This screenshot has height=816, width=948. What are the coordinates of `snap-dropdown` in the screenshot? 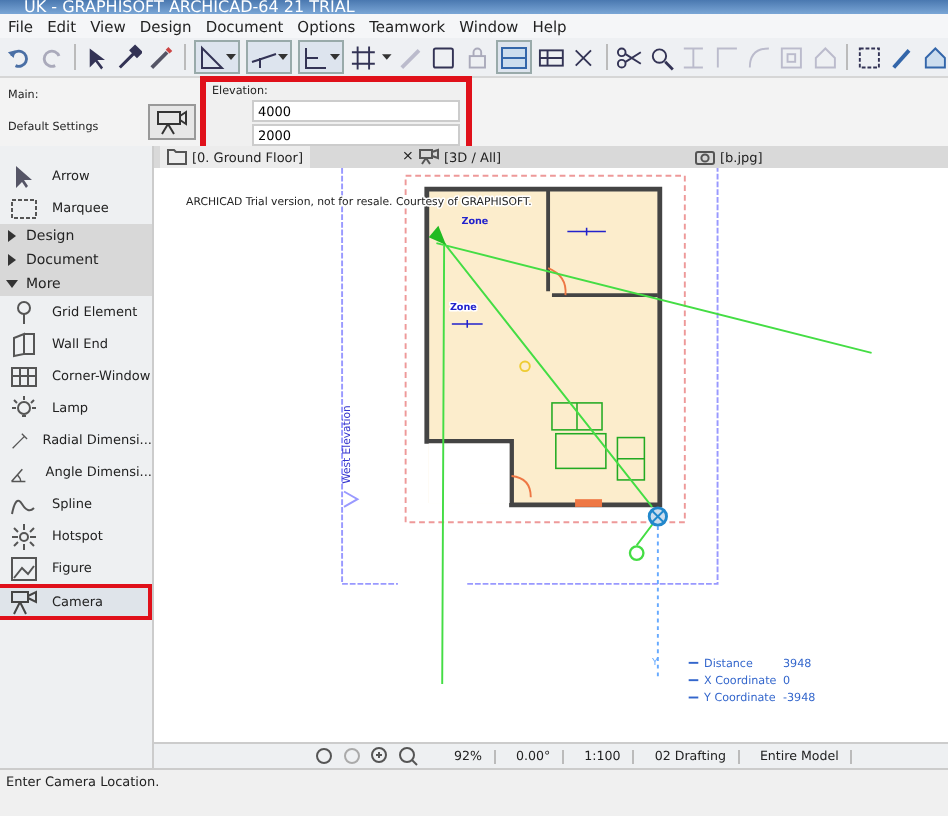 It's located at (268, 57).